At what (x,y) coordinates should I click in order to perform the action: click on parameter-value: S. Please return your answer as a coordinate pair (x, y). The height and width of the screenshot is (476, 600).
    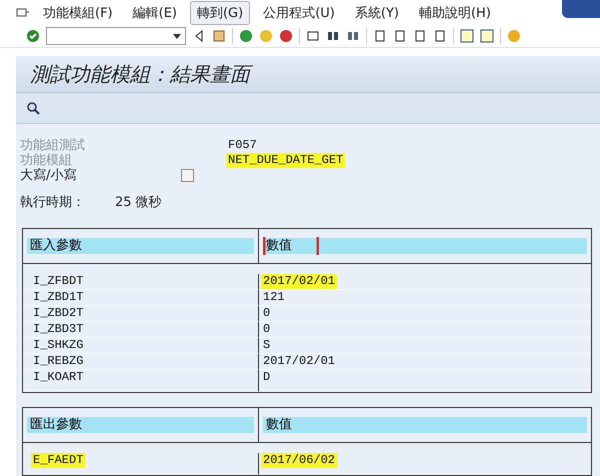
    Looking at the image, I should click on (267, 345).